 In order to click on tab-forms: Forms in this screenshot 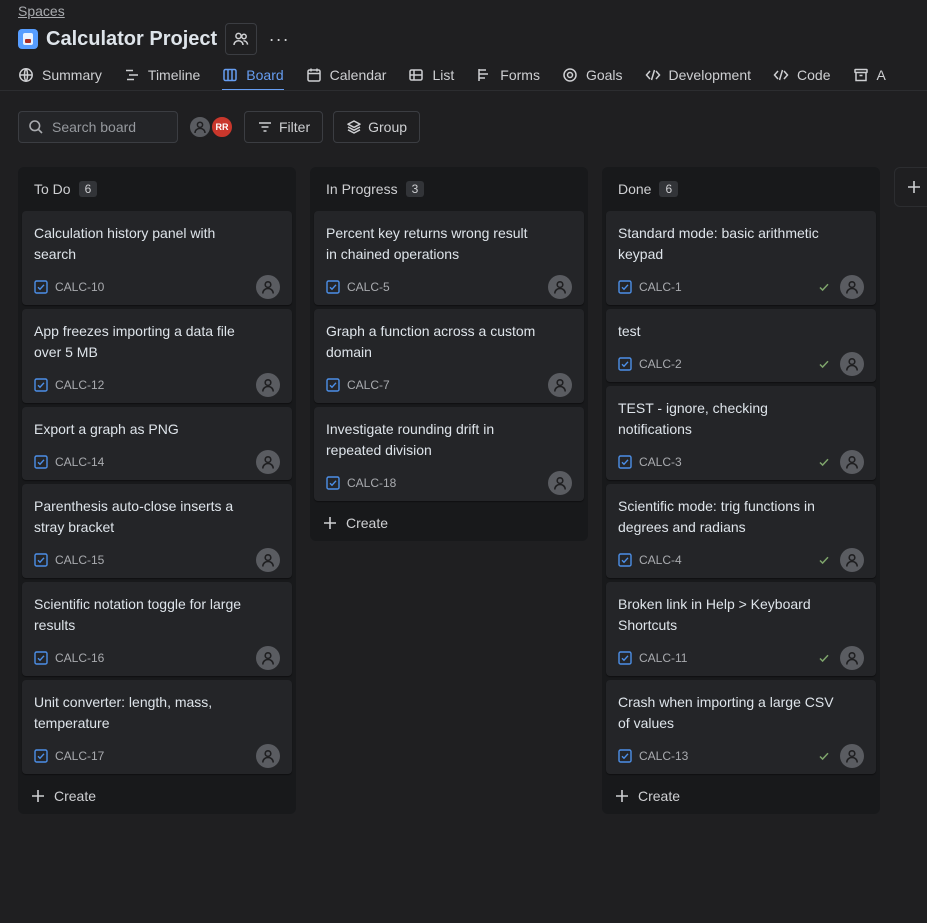, I will do `click(508, 75)`.